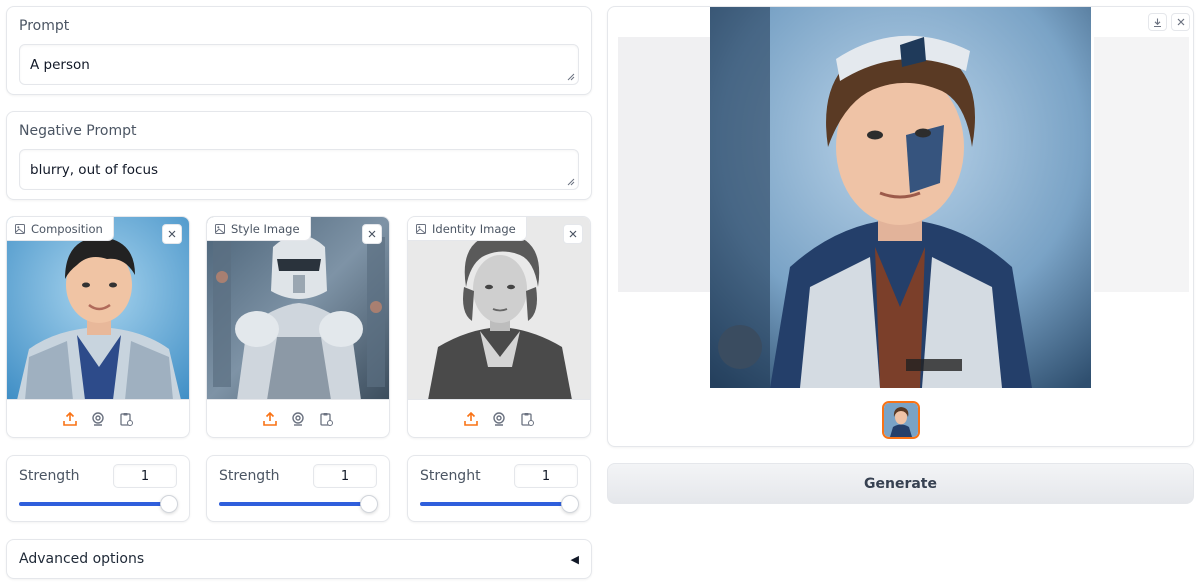  I want to click on style-source-row, so click(298, 418).